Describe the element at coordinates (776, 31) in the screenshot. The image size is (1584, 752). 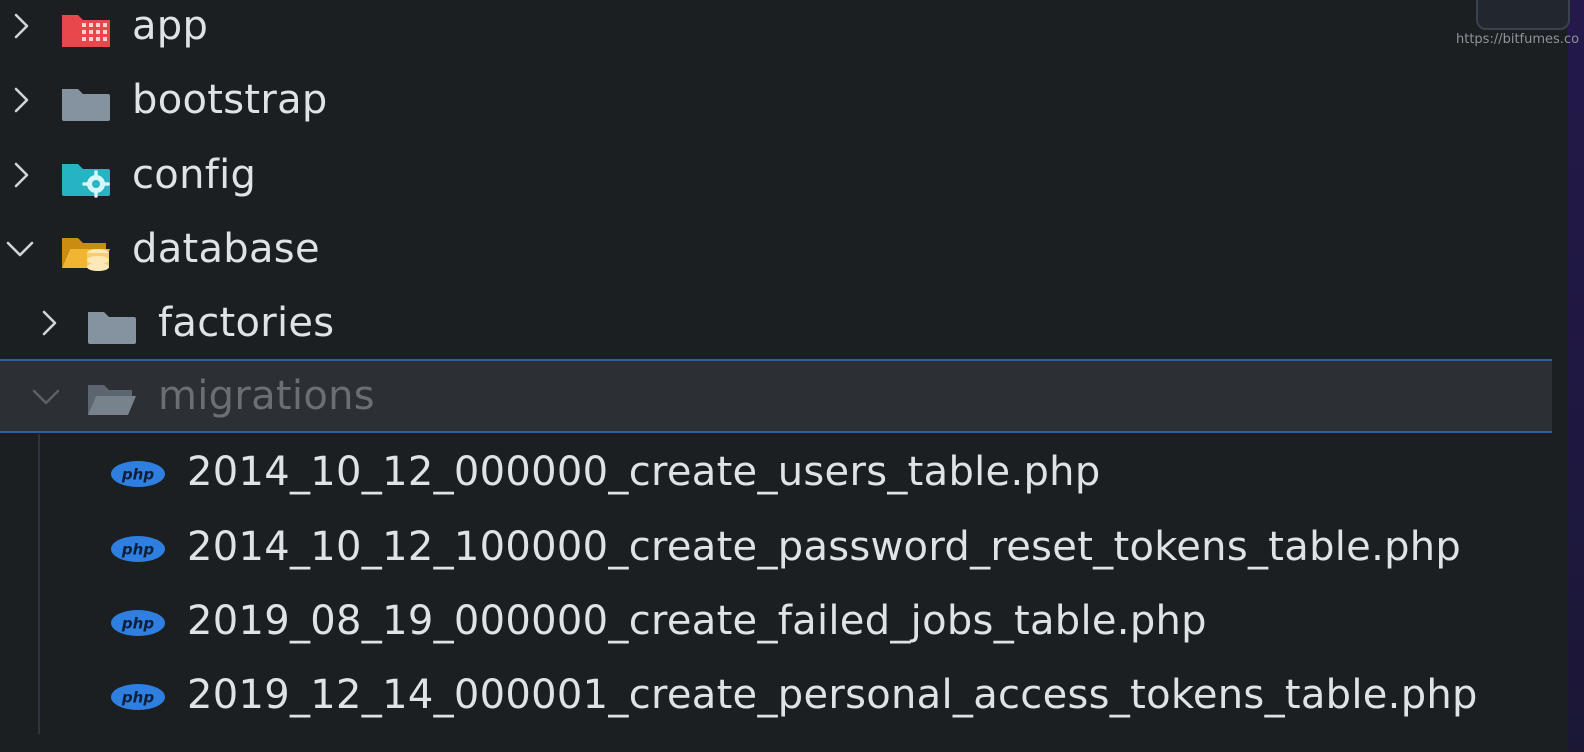
I see `tree-item-app: app` at that location.